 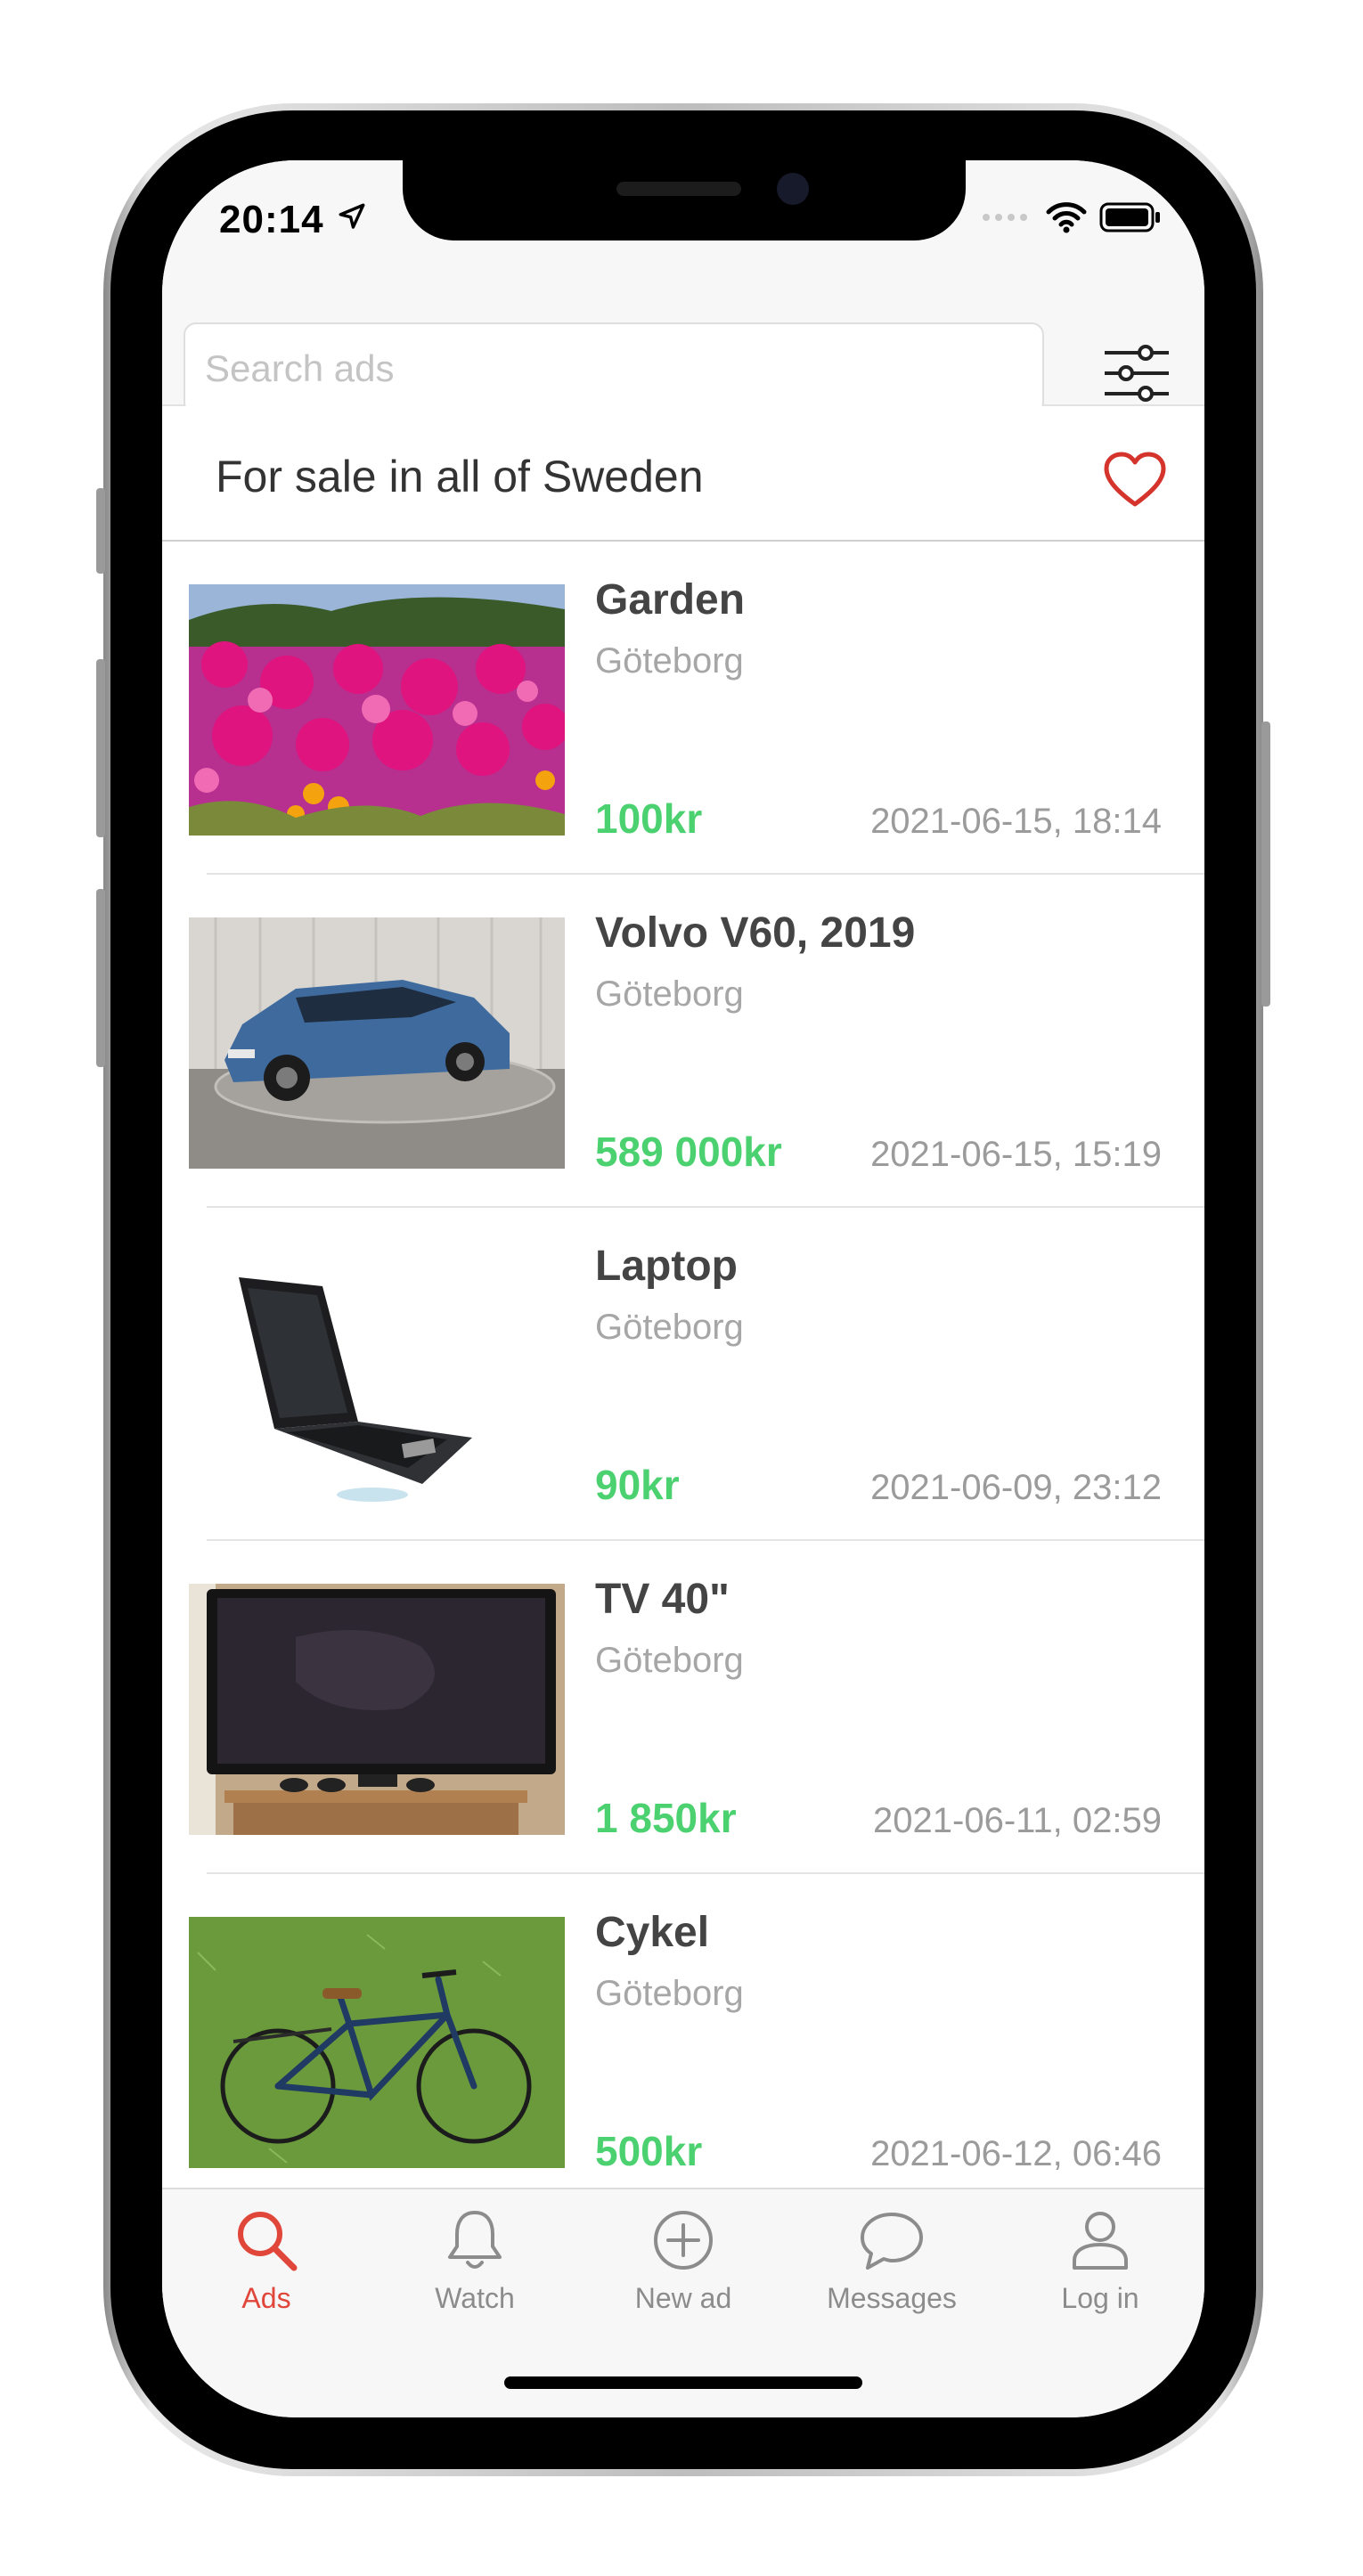 I want to click on signal-icon, so click(x=1005, y=218).